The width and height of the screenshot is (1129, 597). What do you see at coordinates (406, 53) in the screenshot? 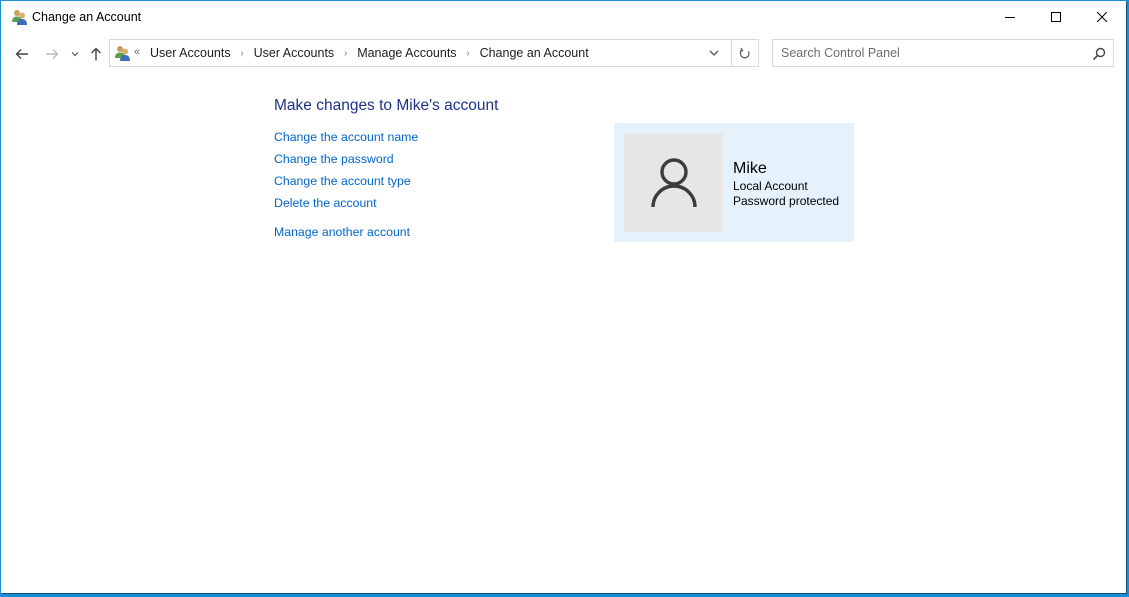
I see `breadcrumb-manage-accounts: Manage Accounts` at bounding box center [406, 53].